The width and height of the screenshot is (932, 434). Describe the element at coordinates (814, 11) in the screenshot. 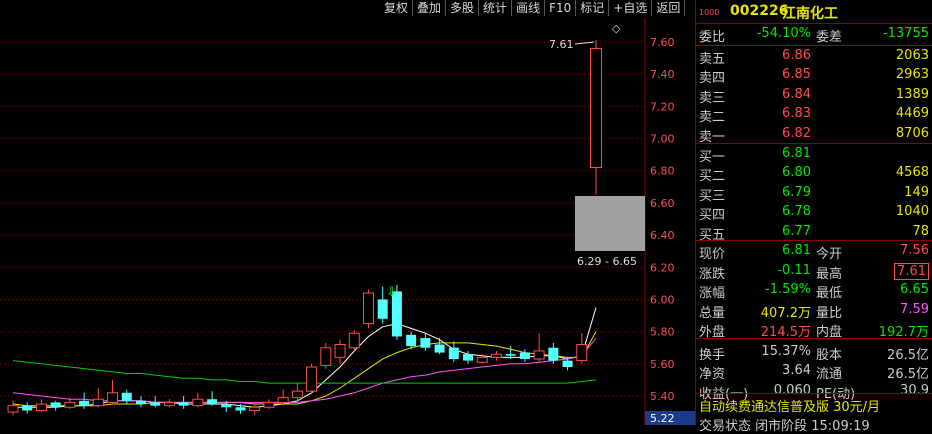

I see `stock-header: 1000 002226 江南化工` at that location.